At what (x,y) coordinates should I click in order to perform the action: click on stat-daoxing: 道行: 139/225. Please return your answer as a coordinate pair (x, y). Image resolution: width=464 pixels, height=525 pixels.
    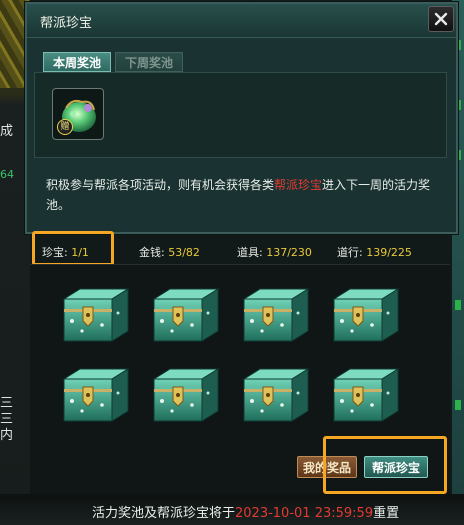
    Looking at the image, I should click on (374, 252).